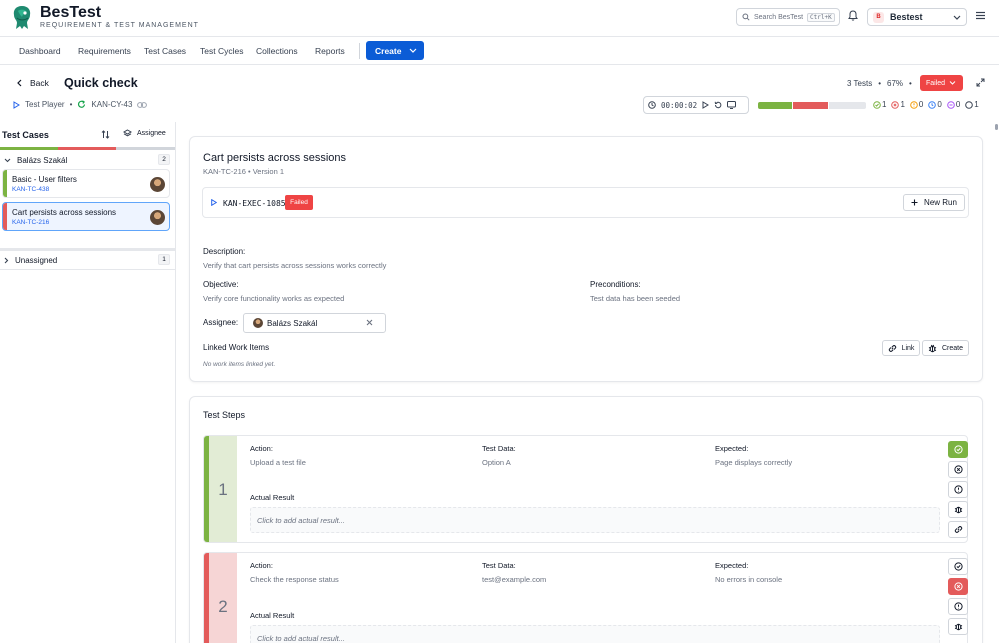  I want to click on nav-test-cases: Test Cases, so click(165, 51).